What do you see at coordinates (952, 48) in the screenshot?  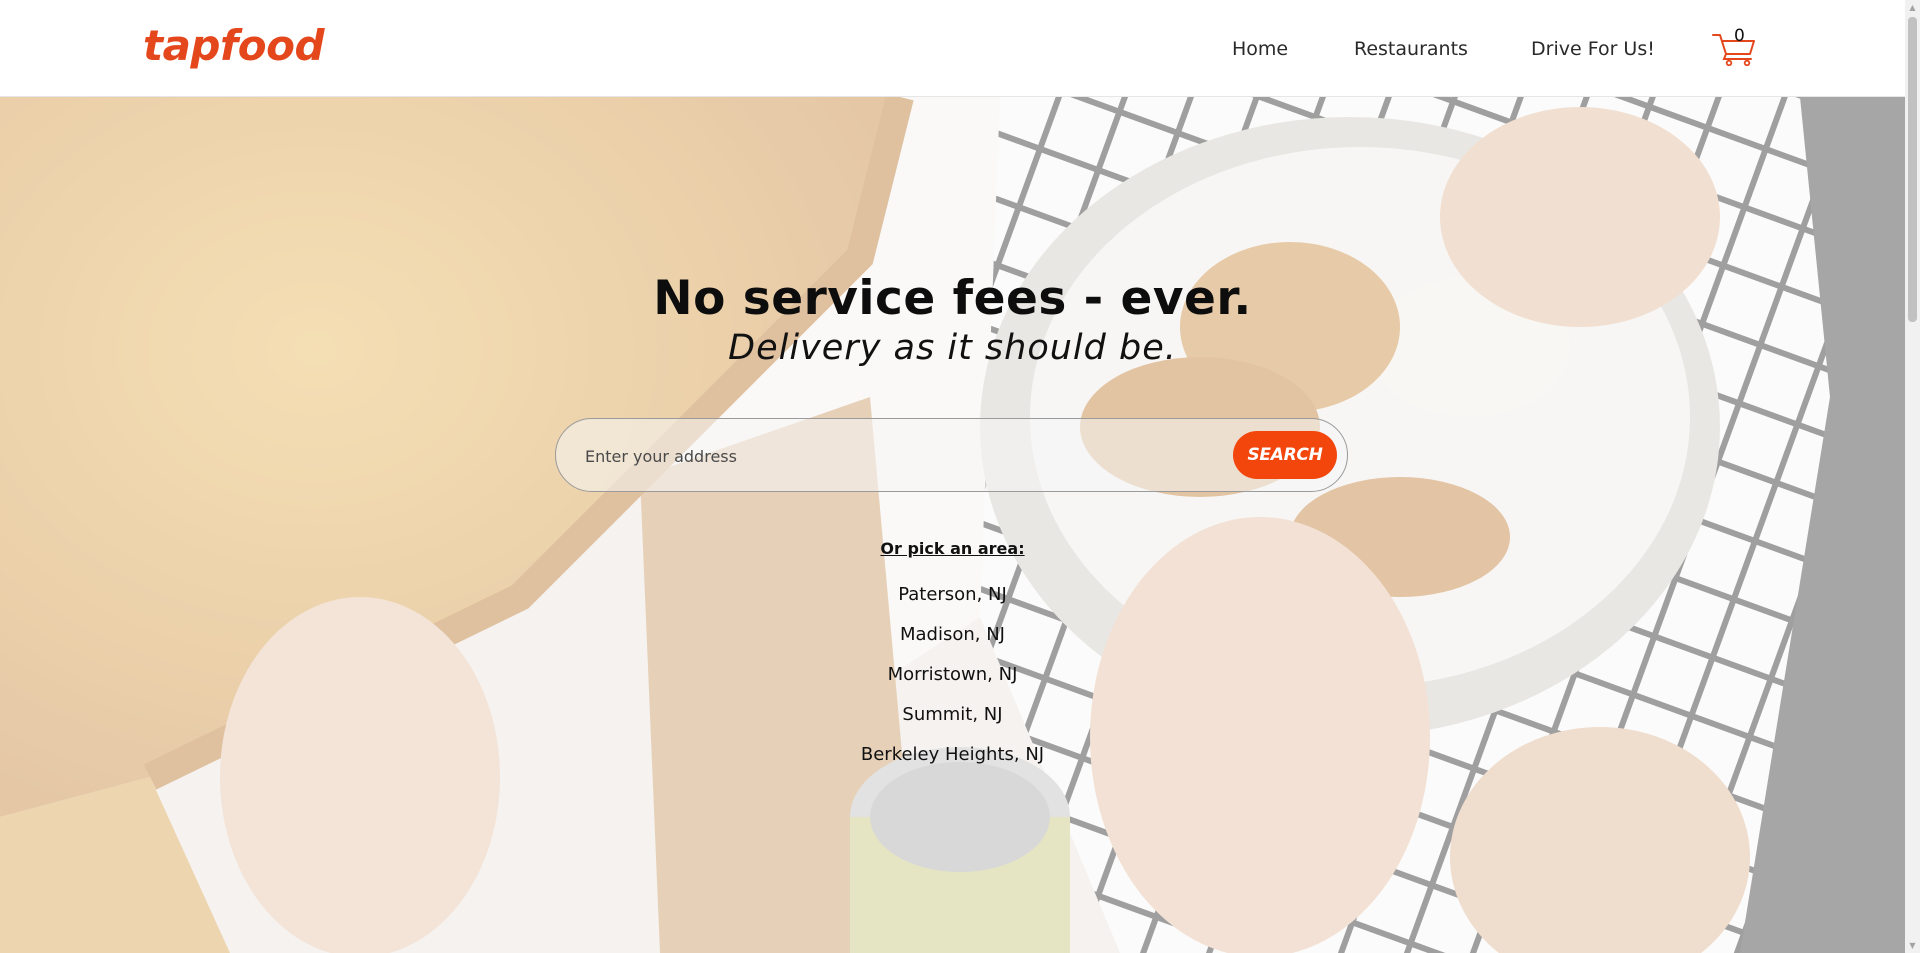 I see `site-header: tapfood Home Restaurants Drive For Us! 0` at bounding box center [952, 48].